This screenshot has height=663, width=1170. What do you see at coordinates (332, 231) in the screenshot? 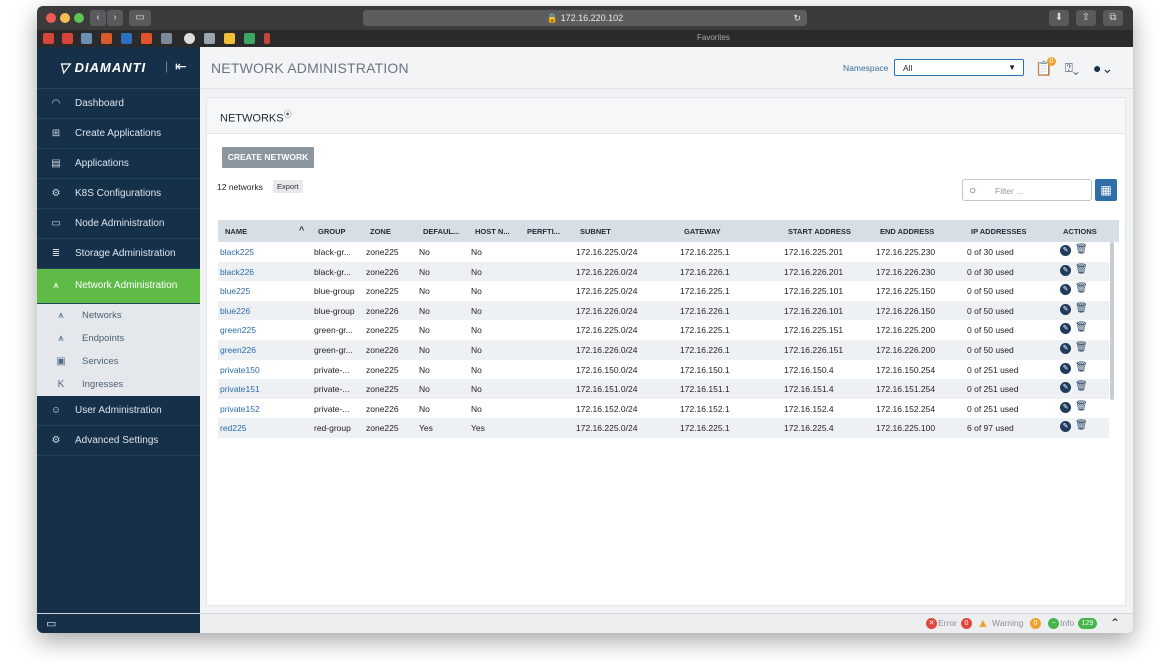
I see `column-header-group: GROUP` at bounding box center [332, 231].